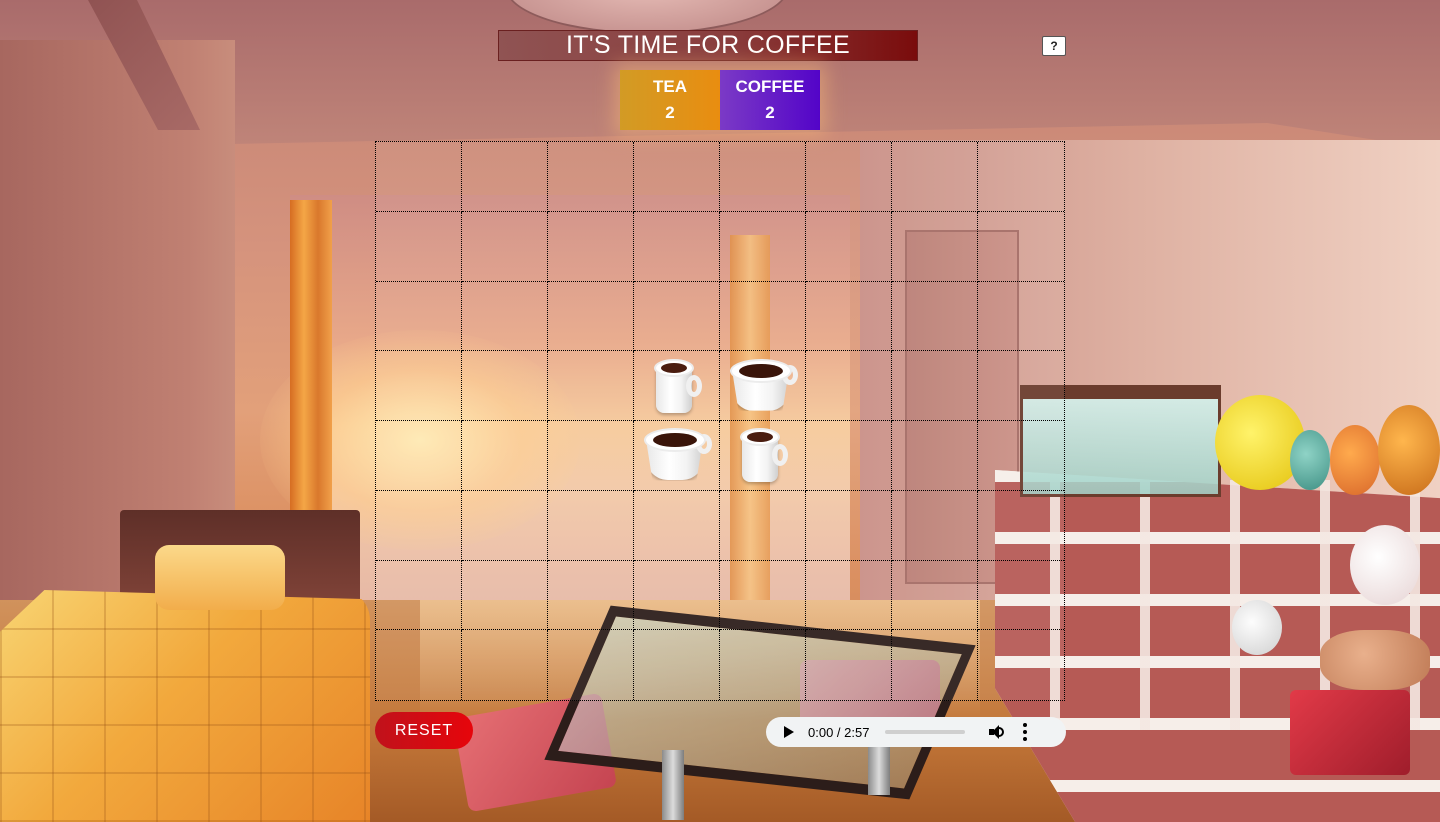  I want to click on audio-time: 0:00 / 2:57, so click(839, 732).